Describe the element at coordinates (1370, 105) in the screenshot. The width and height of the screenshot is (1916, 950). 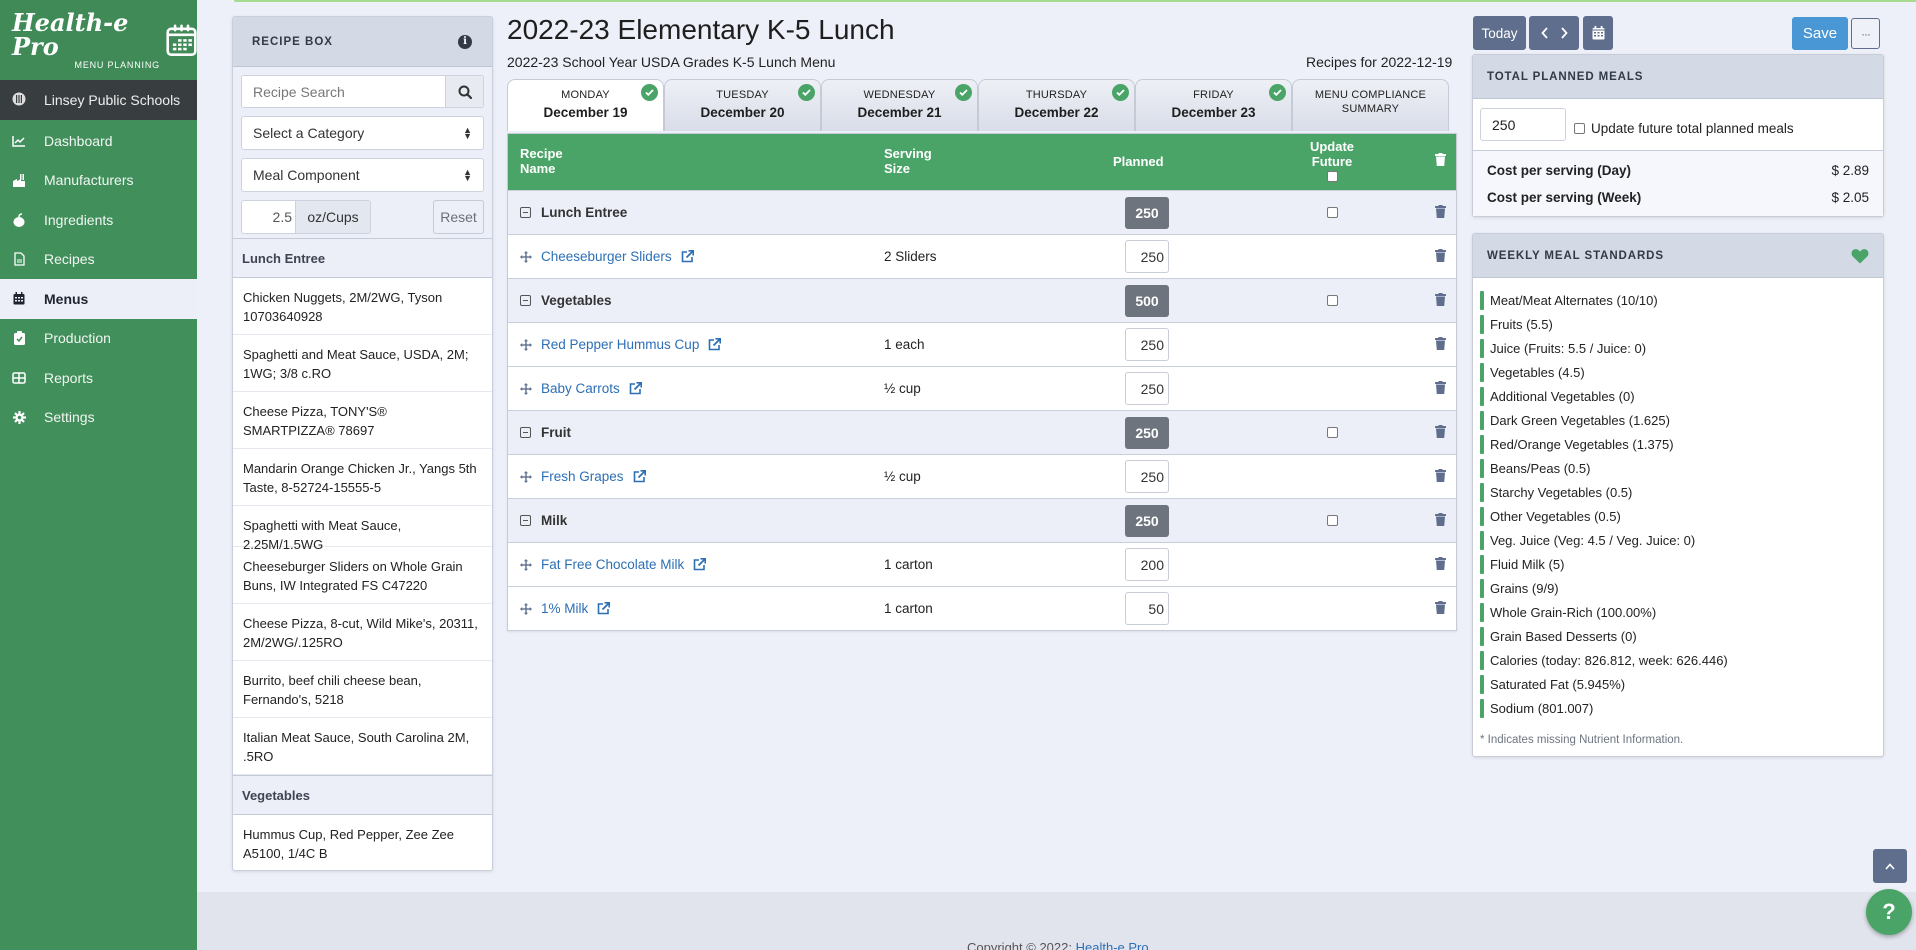
I see `tab-menu-compliance-summary: MENU COMPLIANCE SUMMARY` at that location.